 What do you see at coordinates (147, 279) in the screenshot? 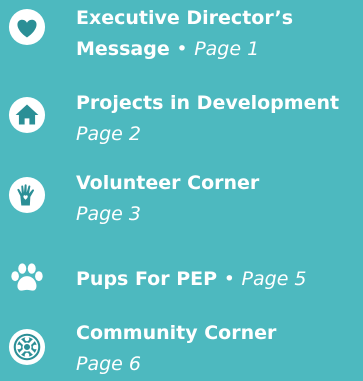
I see `toc-title: Pups For PEP` at bounding box center [147, 279].